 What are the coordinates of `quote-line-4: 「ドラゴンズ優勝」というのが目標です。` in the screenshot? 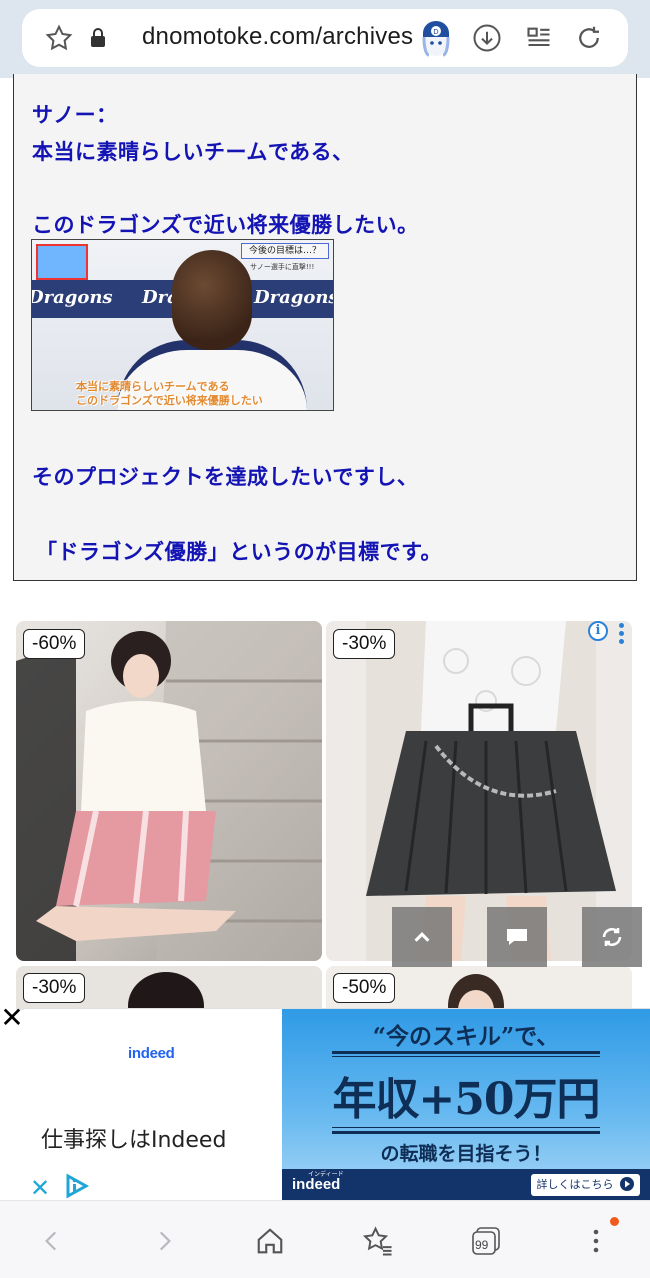 It's located at (239, 552).